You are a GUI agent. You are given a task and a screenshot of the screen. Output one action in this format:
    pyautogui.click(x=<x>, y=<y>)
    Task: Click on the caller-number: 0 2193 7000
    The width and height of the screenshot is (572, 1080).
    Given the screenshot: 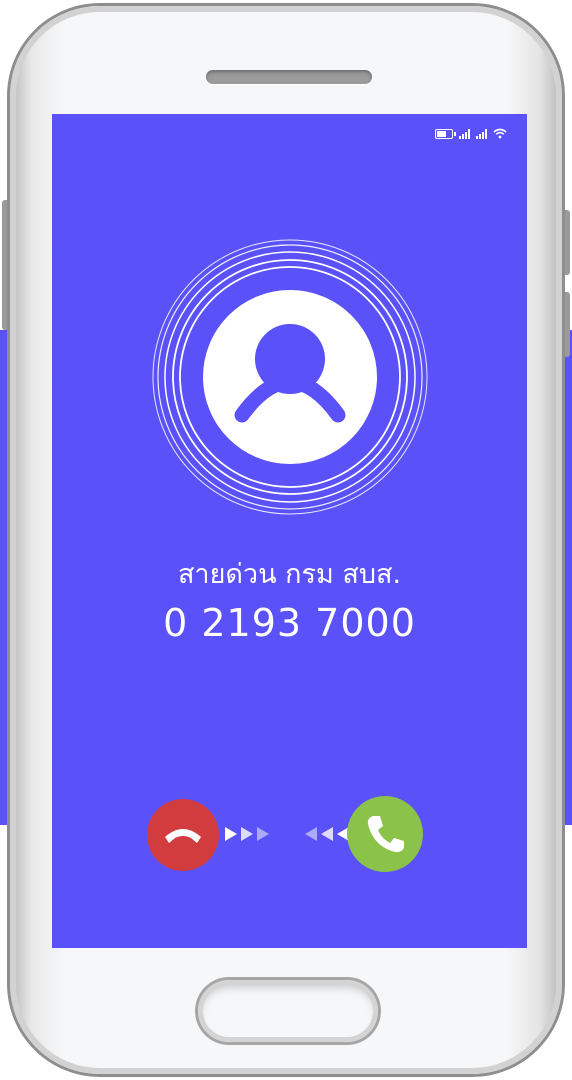 What is the action you would take?
    pyautogui.click(x=289, y=623)
    